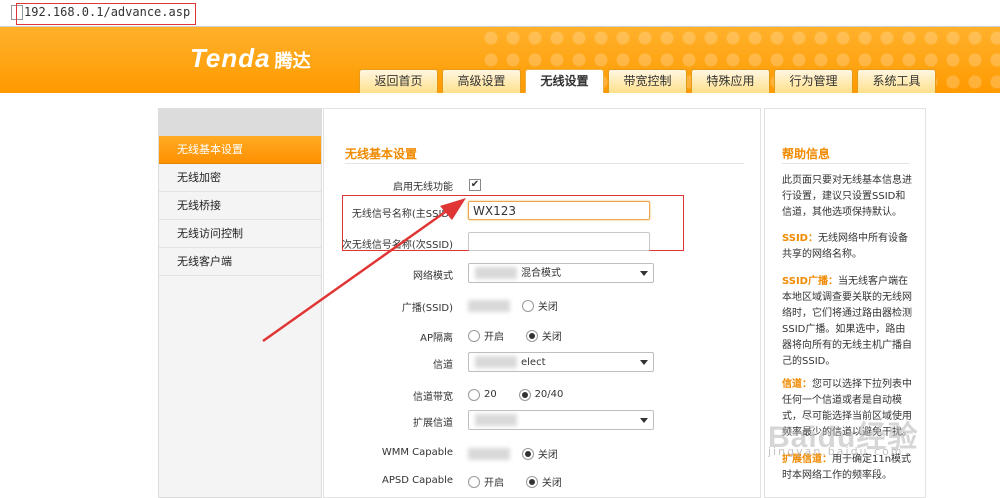 This screenshot has width=1000, height=498. Describe the element at coordinates (810, 281) in the screenshot. I see `help-broadcast-key: SSID广播：` at that location.